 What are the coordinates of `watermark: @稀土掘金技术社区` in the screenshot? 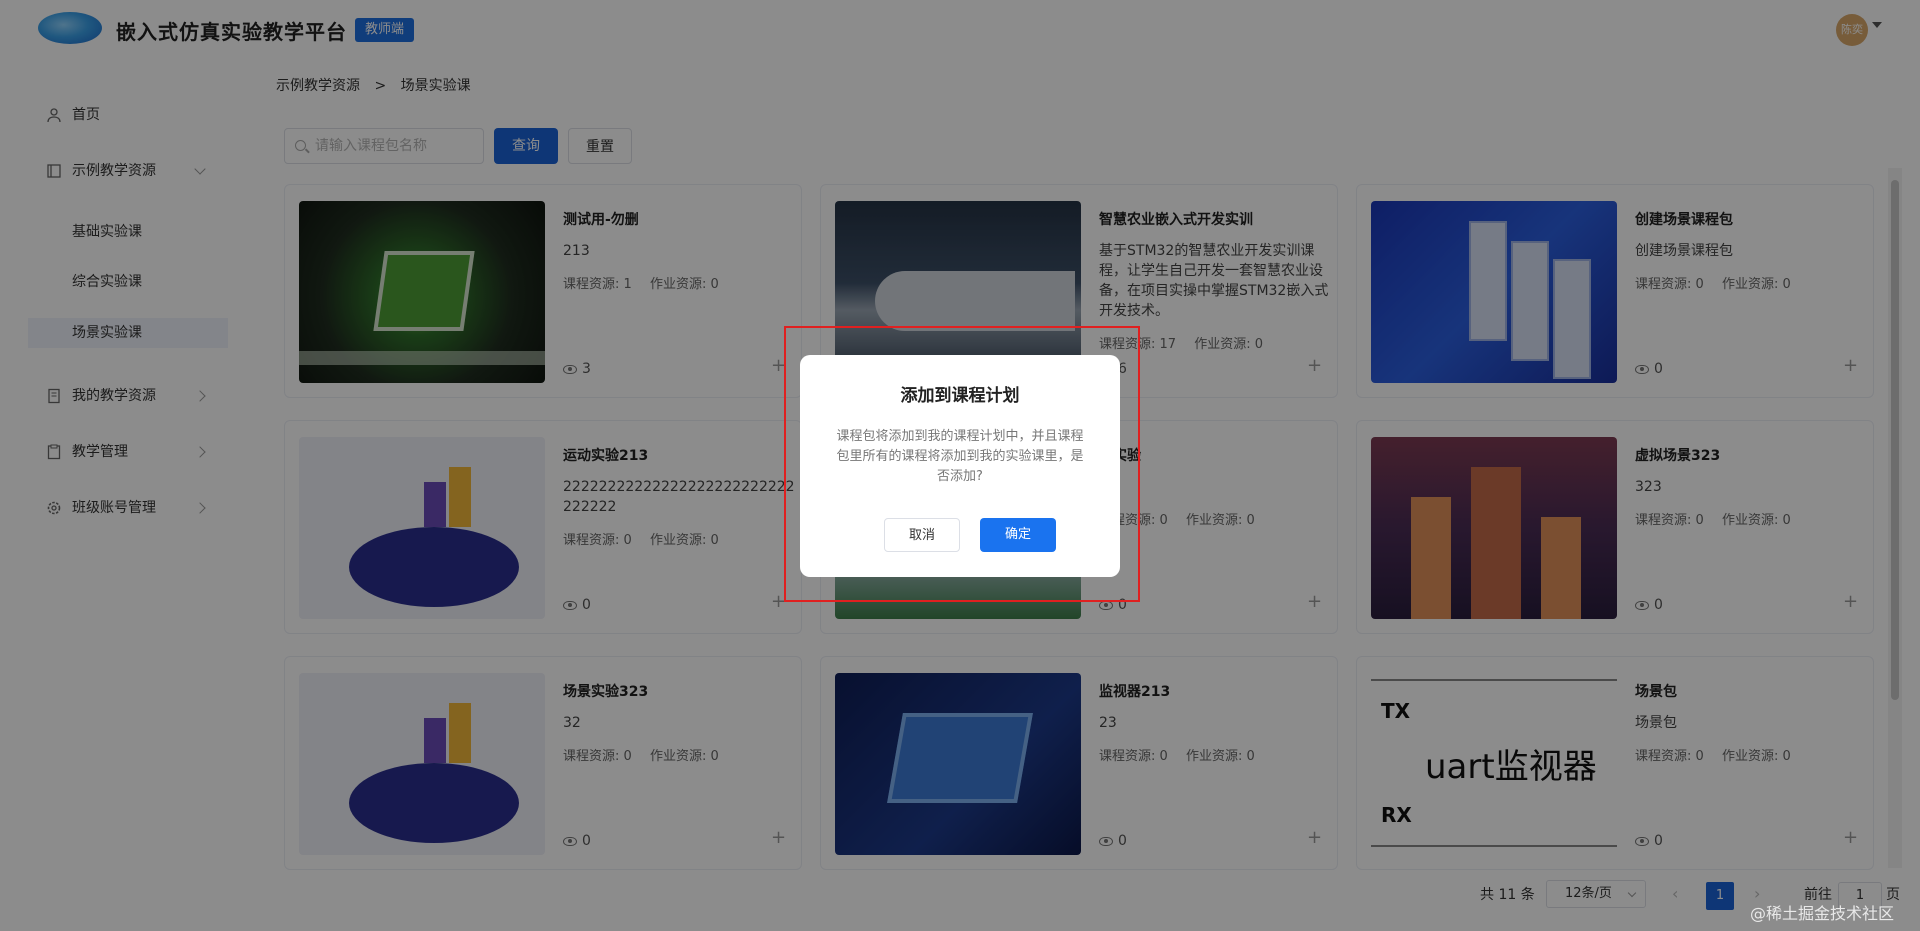 It's located at (1822, 913).